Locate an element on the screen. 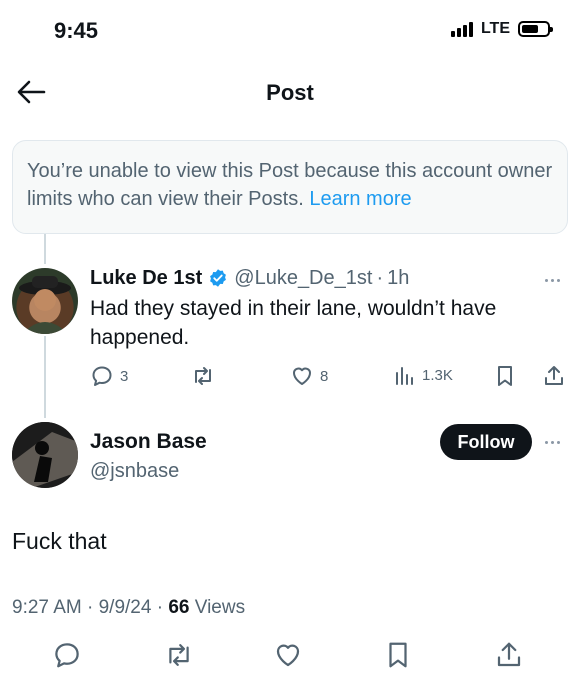  reply-comment-button: 3 is located at coordinates (109, 376).